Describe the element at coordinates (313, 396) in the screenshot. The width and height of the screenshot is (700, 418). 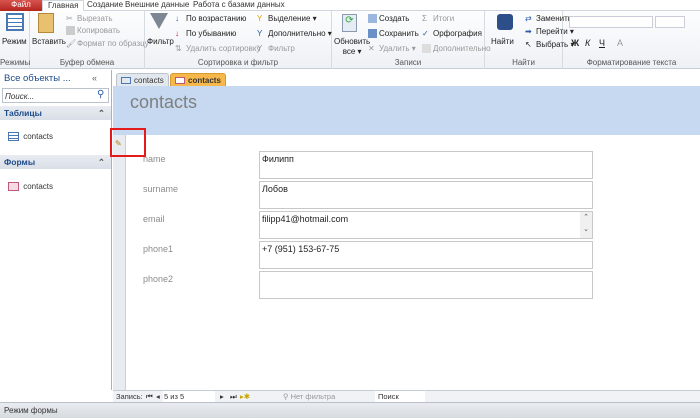
I see `label: Нет фильтра` at that location.